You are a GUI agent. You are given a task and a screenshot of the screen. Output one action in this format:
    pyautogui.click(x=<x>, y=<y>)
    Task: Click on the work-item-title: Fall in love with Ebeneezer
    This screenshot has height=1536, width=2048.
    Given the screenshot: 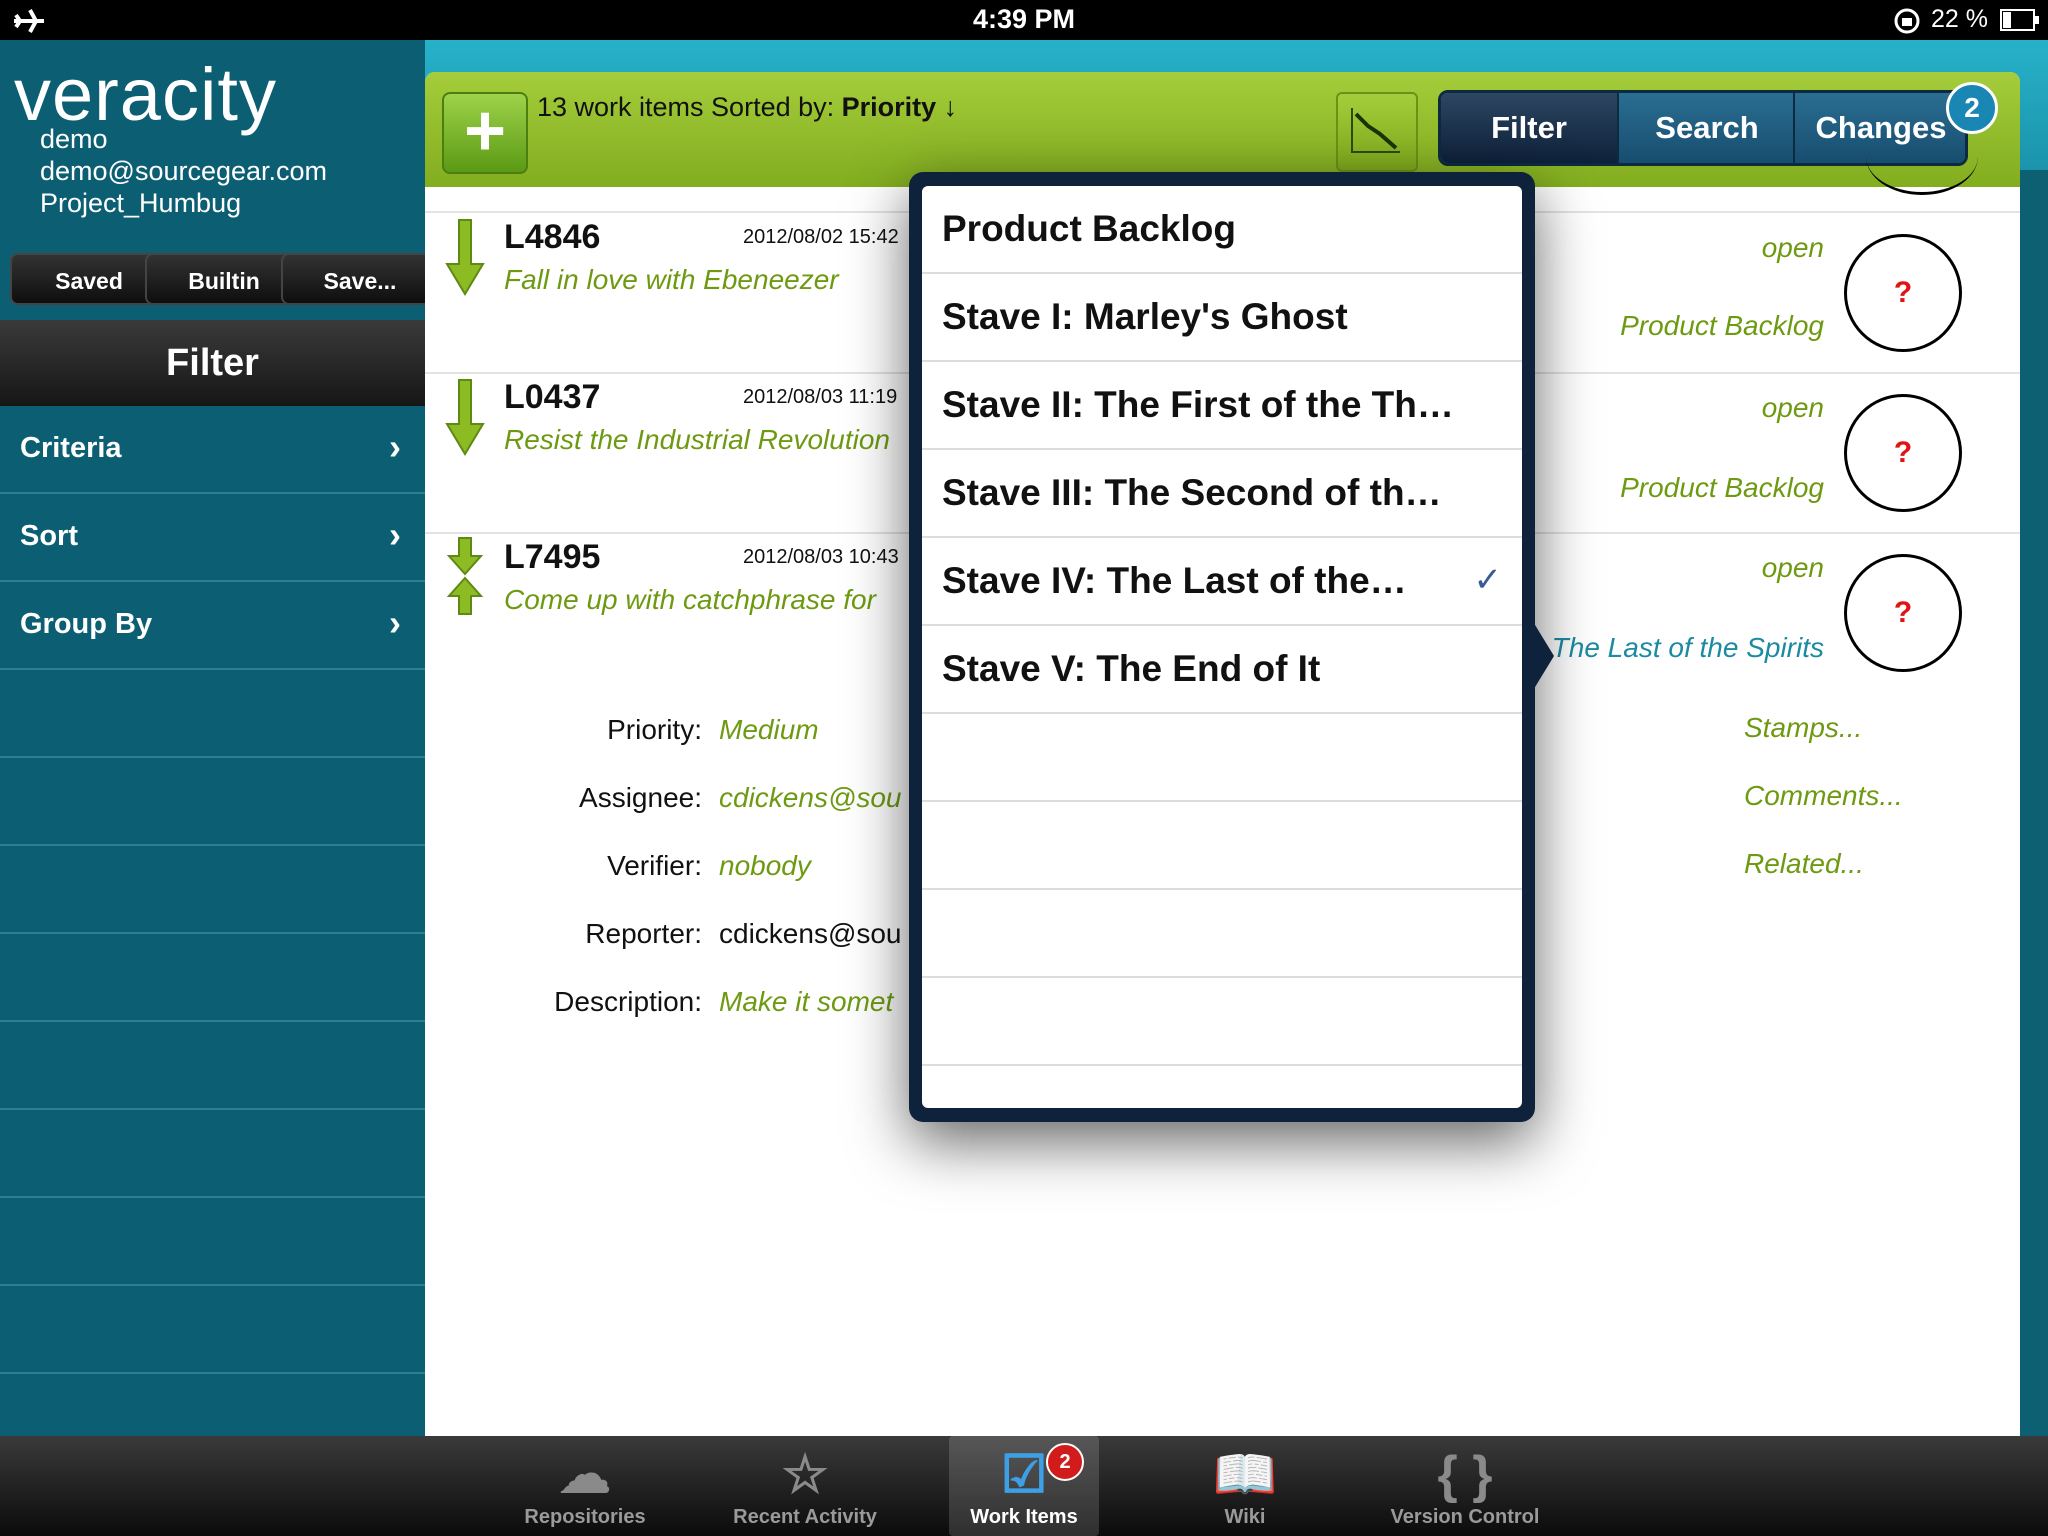 What is the action you would take?
    pyautogui.click(x=671, y=279)
    